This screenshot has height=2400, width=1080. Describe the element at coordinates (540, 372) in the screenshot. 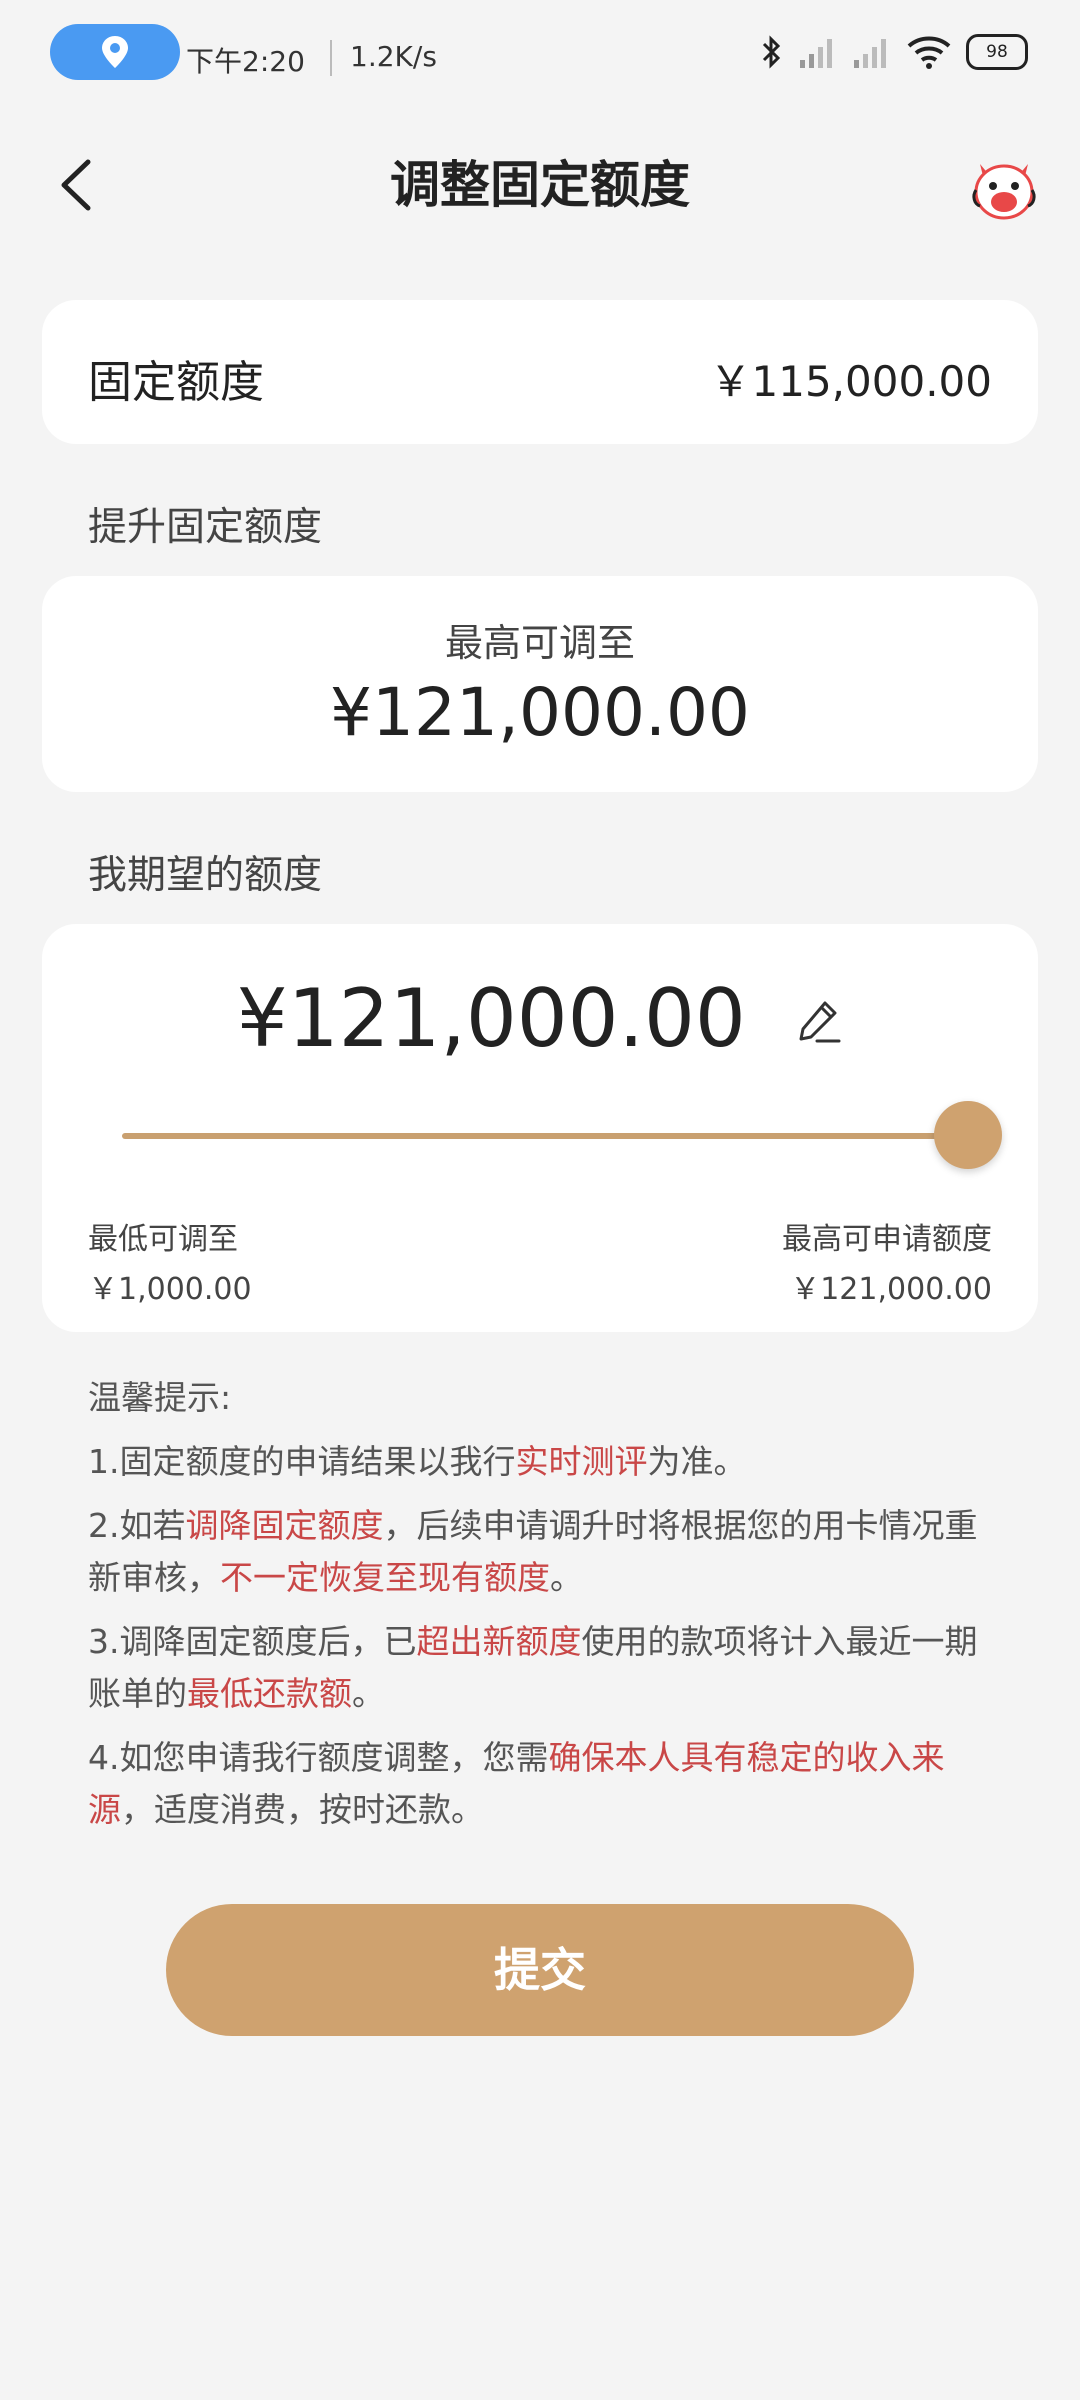

I see `fixed-limit-card: 固定额度 ￥115,000.00` at that location.